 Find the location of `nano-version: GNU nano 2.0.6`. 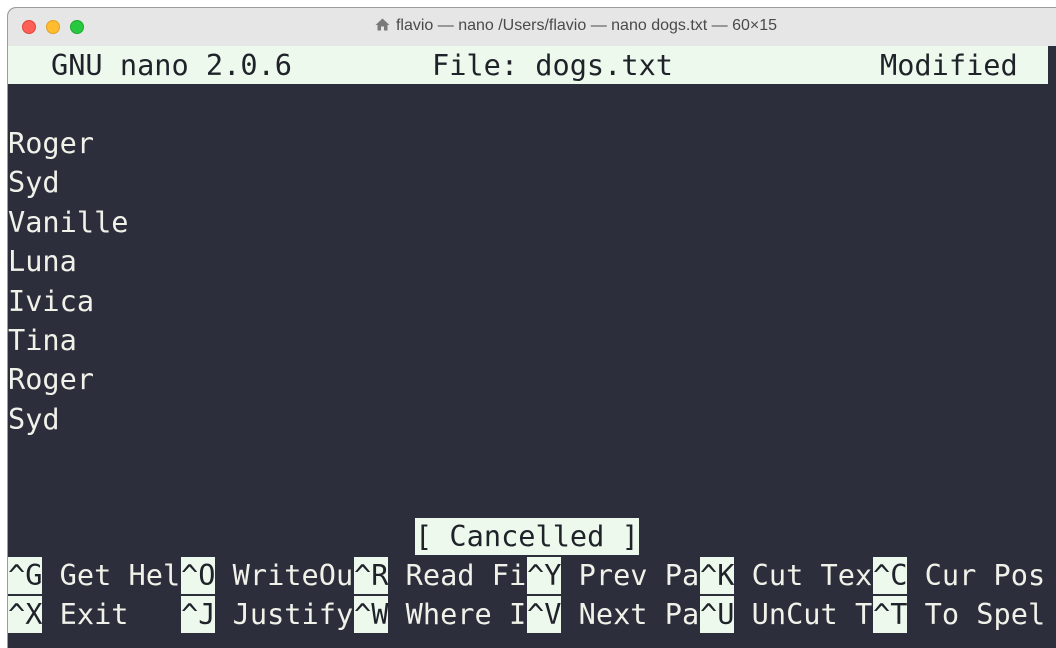

nano-version: GNU nano 2.0.6 is located at coordinates (172, 65).